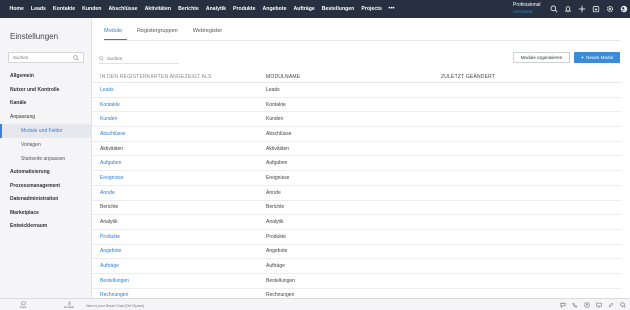 The height and width of the screenshot is (310, 630). Describe the element at coordinates (280, 280) in the screenshot. I see `module-name: Bestellungen` at that location.